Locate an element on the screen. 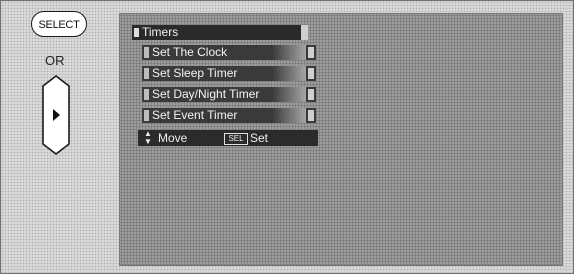  title-right-marker is located at coordinates (304, 32).